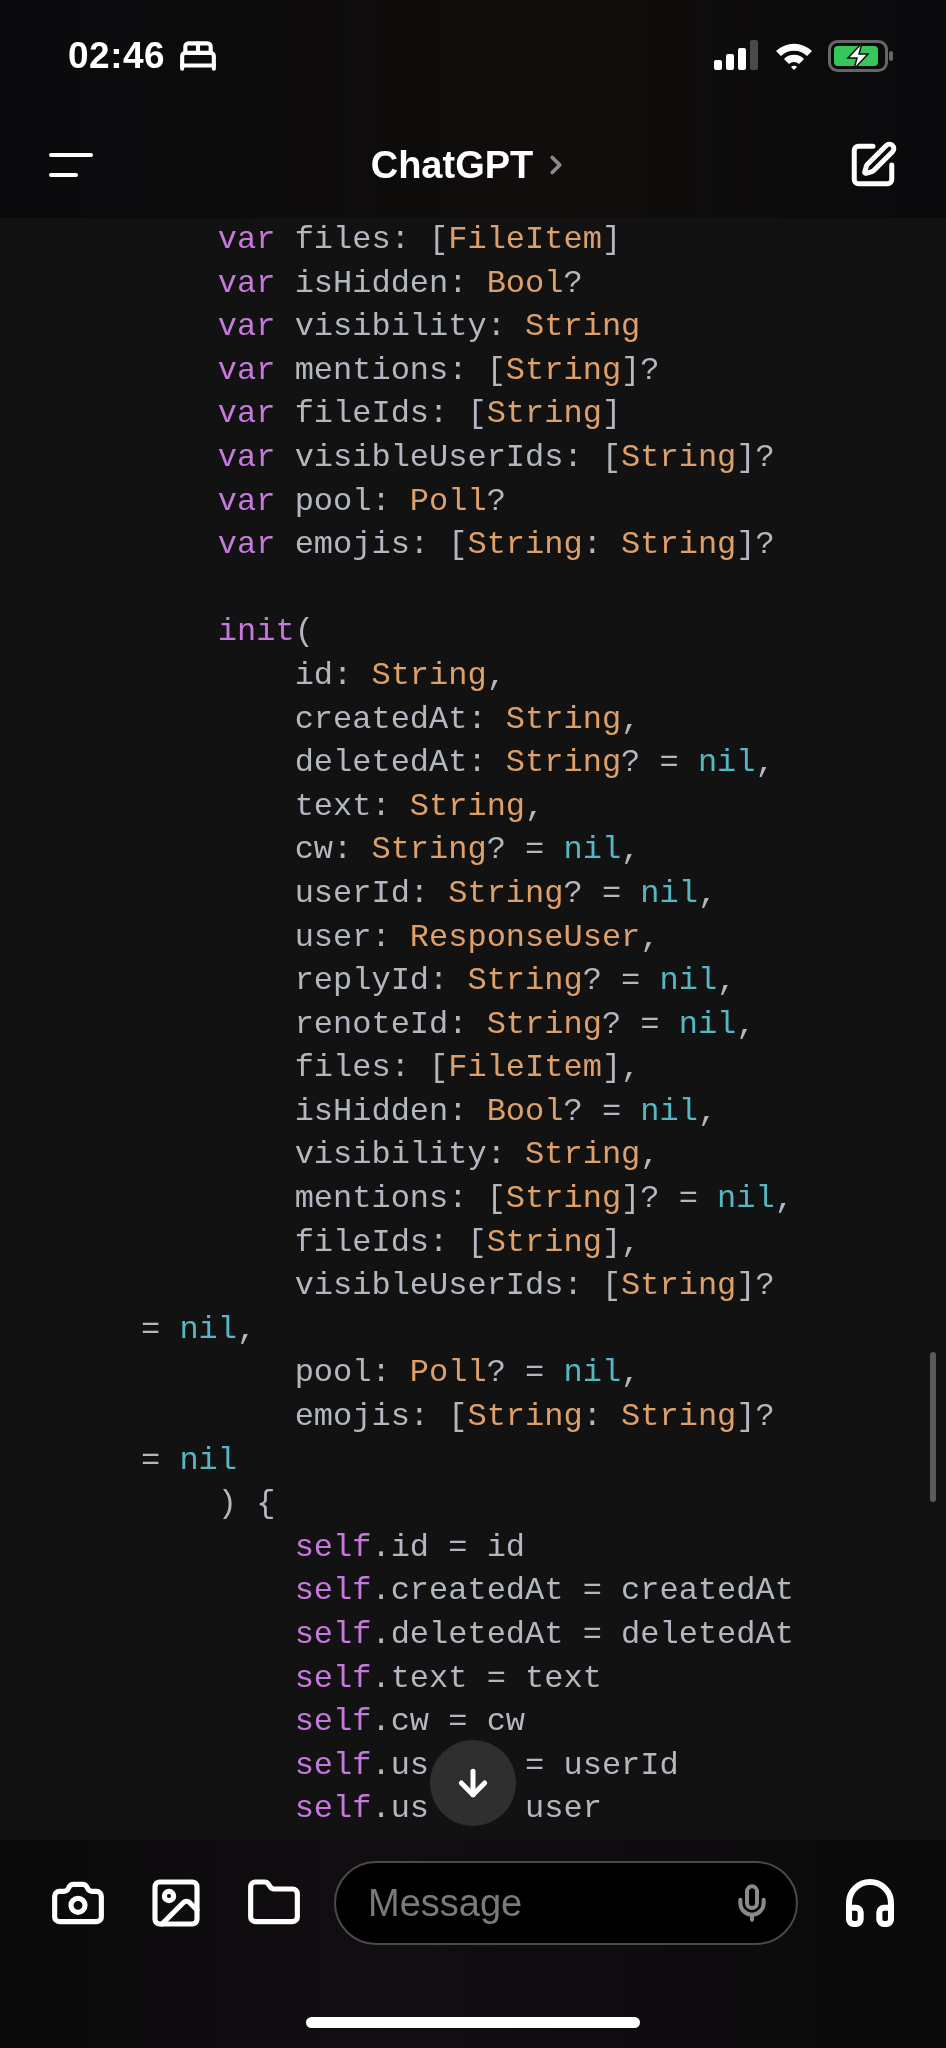 The width and height of the screenshot is (946, 2048). What do you see at coordinates (467, 1373) in the screenshot?
I see `code-line: pool: Poll? = nil,` at bounding box center [467, 1373].